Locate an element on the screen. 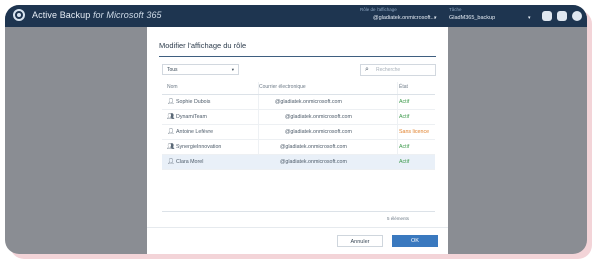 This screenshot has width=599, height=264. row-name: Clara Morel is located at coordinates (190, 162).